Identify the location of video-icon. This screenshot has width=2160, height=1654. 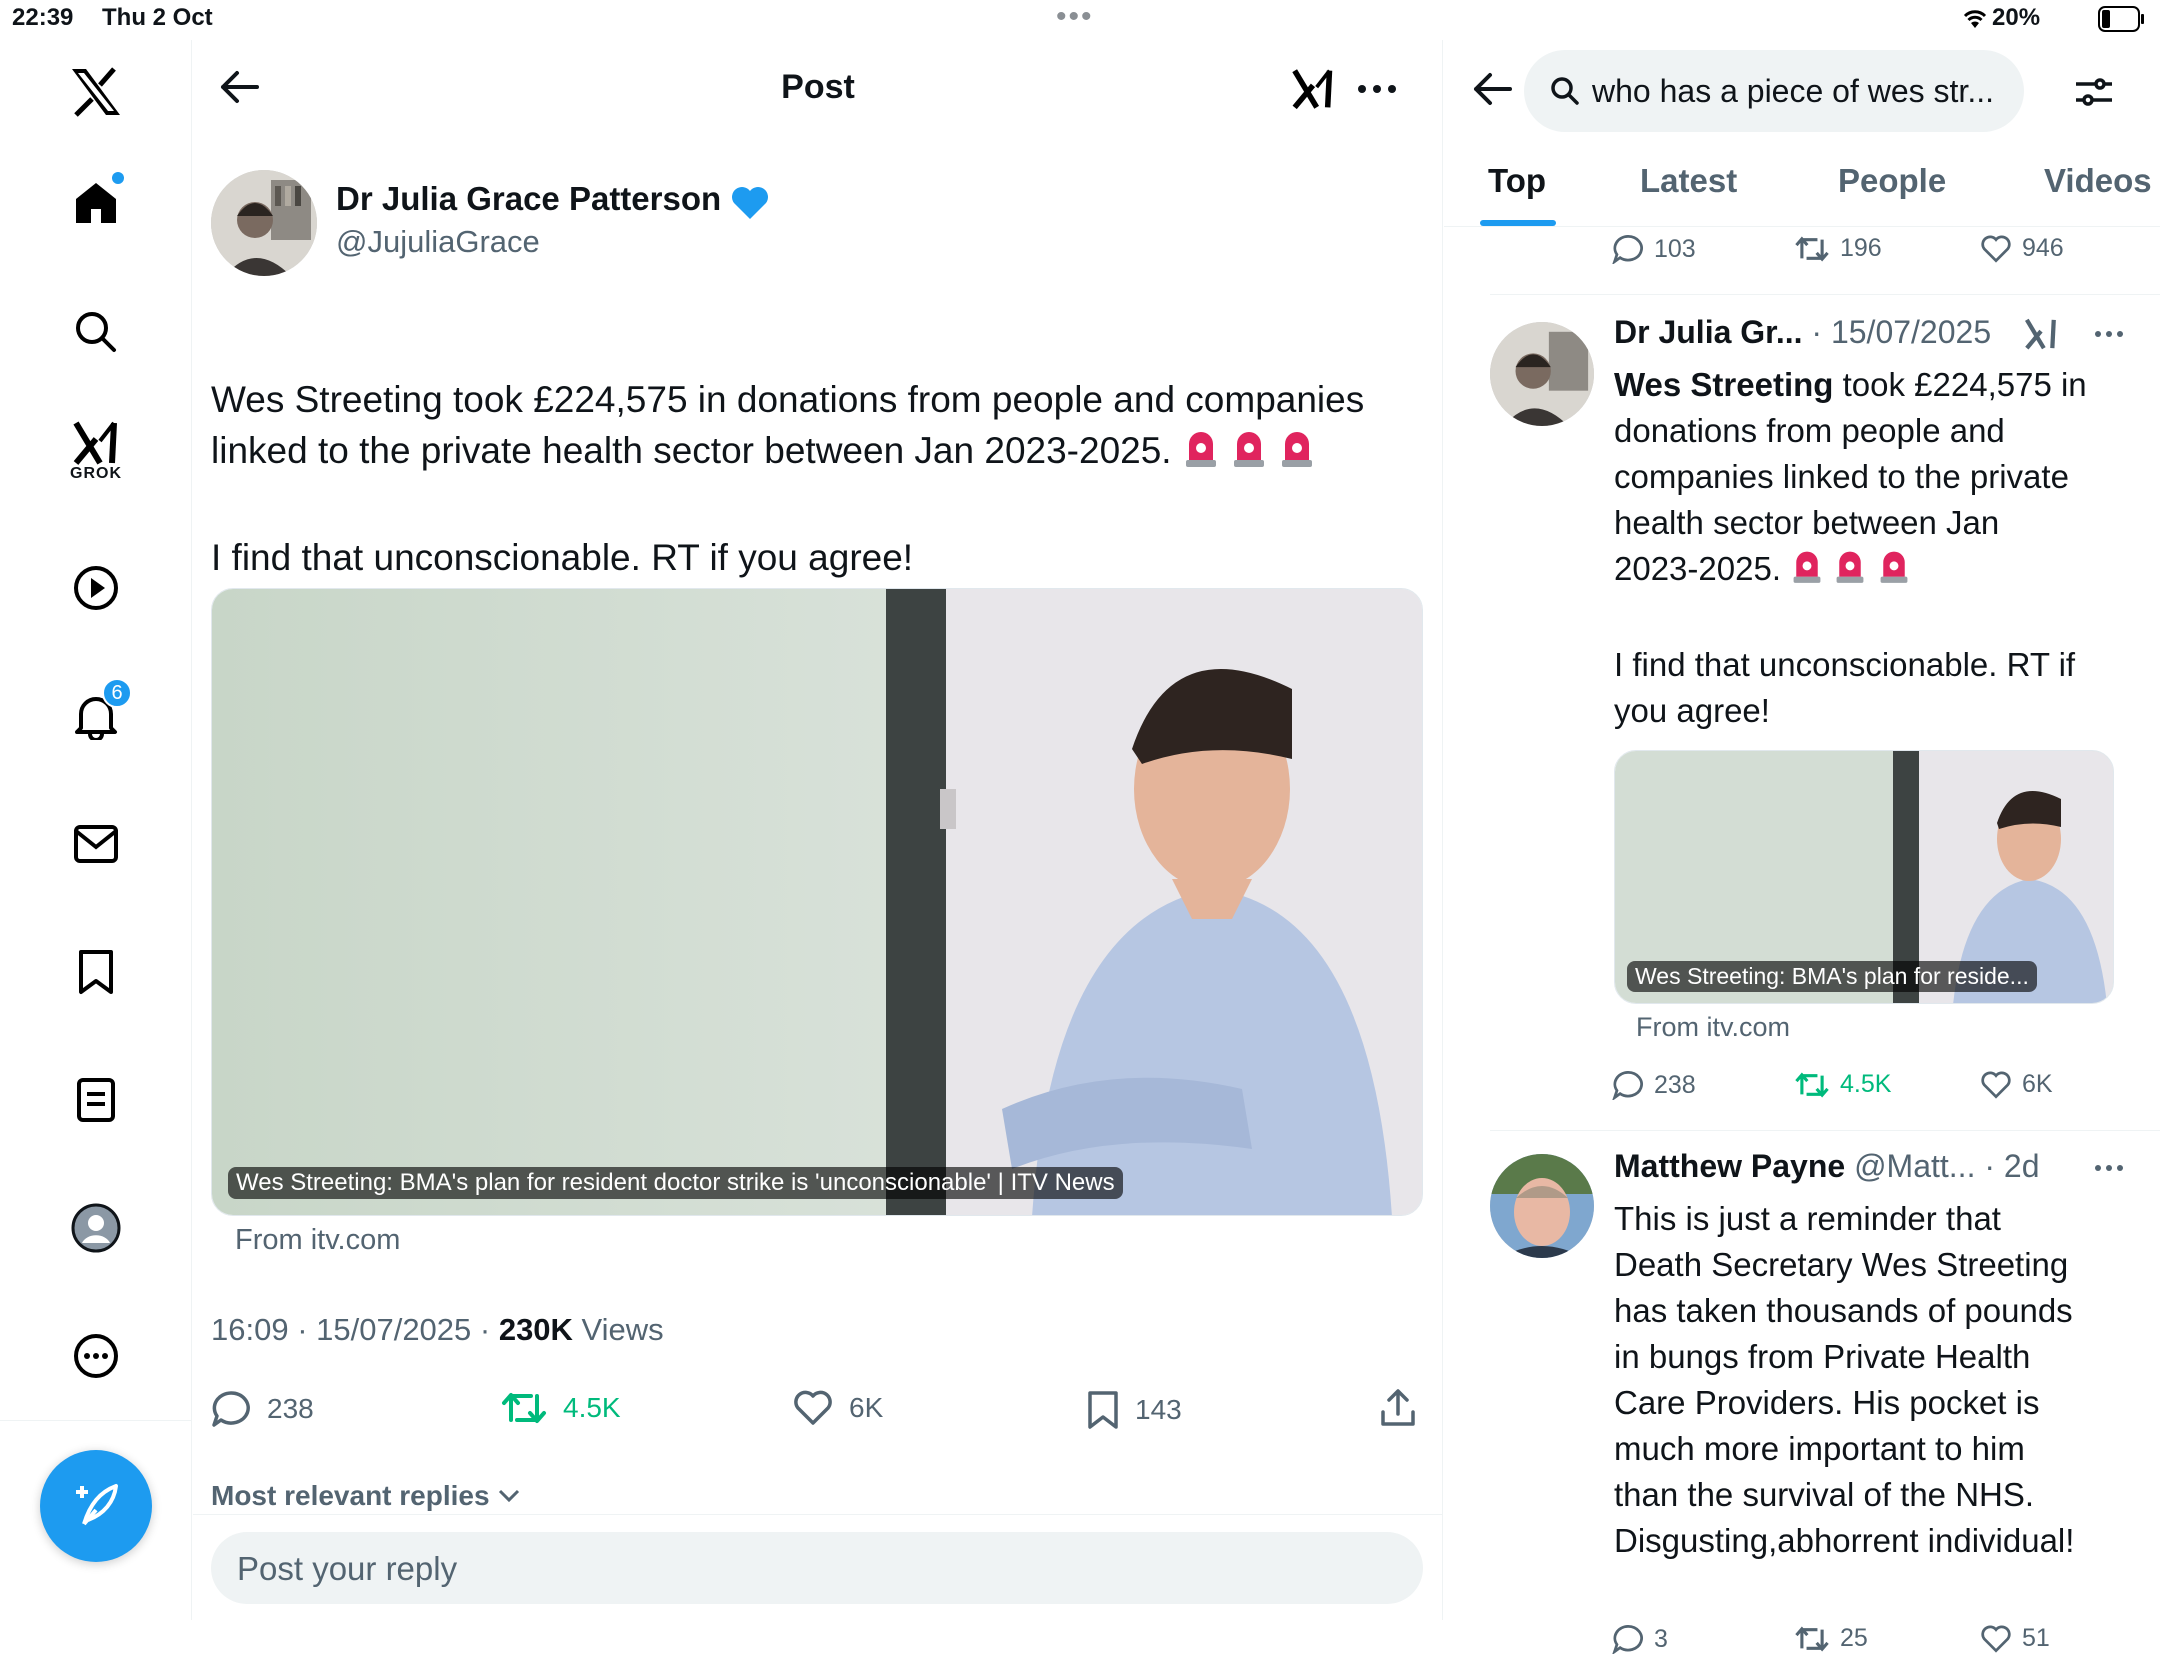
(96, 588).